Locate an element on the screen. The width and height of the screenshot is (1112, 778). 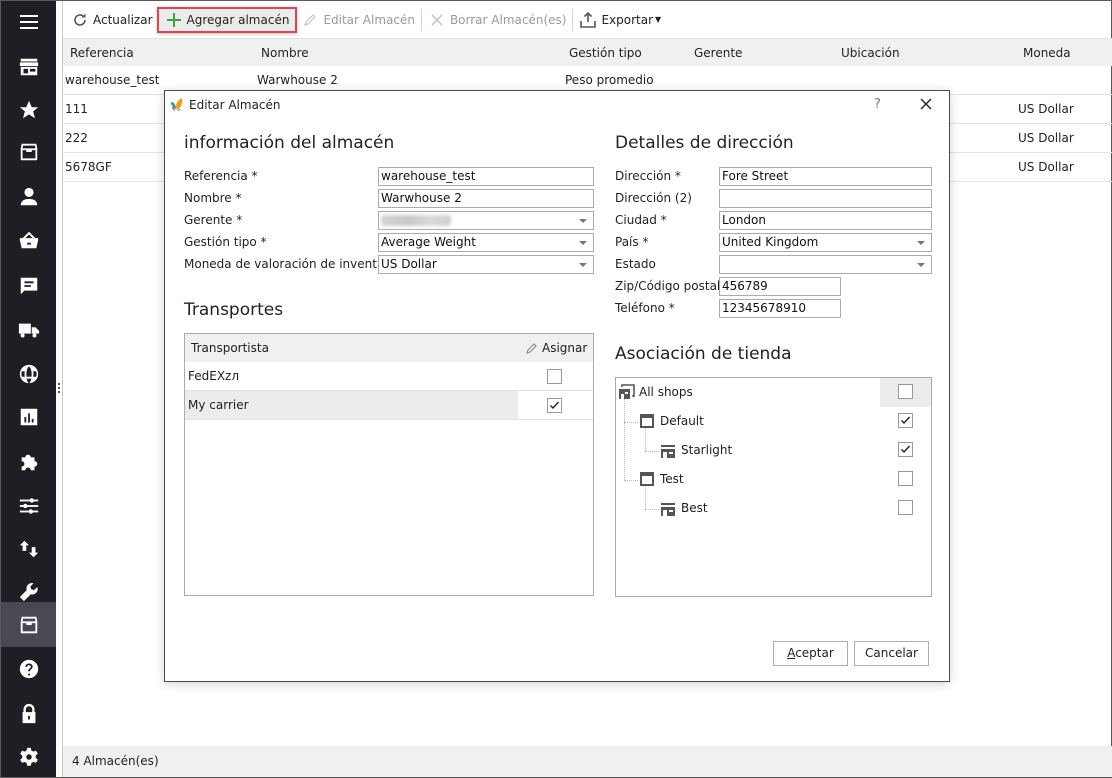
column-header-name: Nombre is located at coordinates (285, 53).